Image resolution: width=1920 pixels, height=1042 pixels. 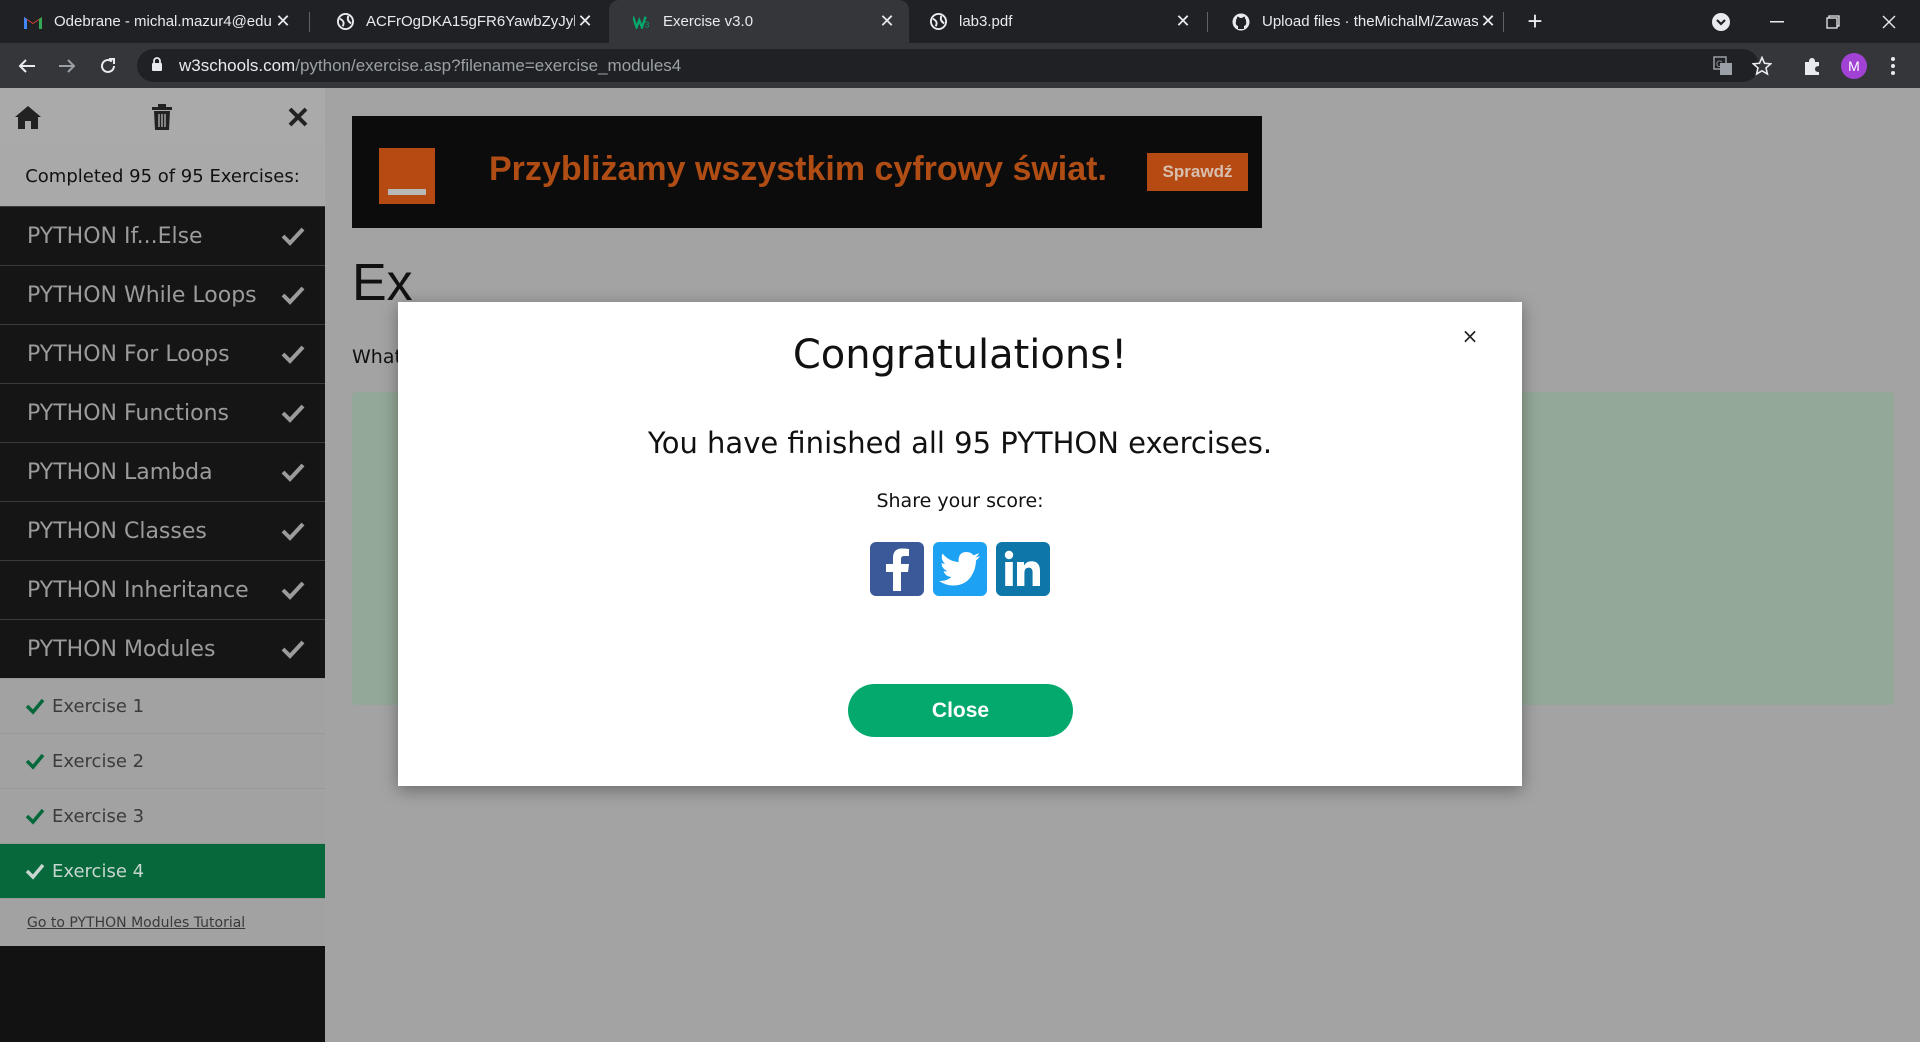 What do you see at coordinates (27, 66) in the screenshot?
I see `back-arrow-icon` at bounding box center [27, 66].